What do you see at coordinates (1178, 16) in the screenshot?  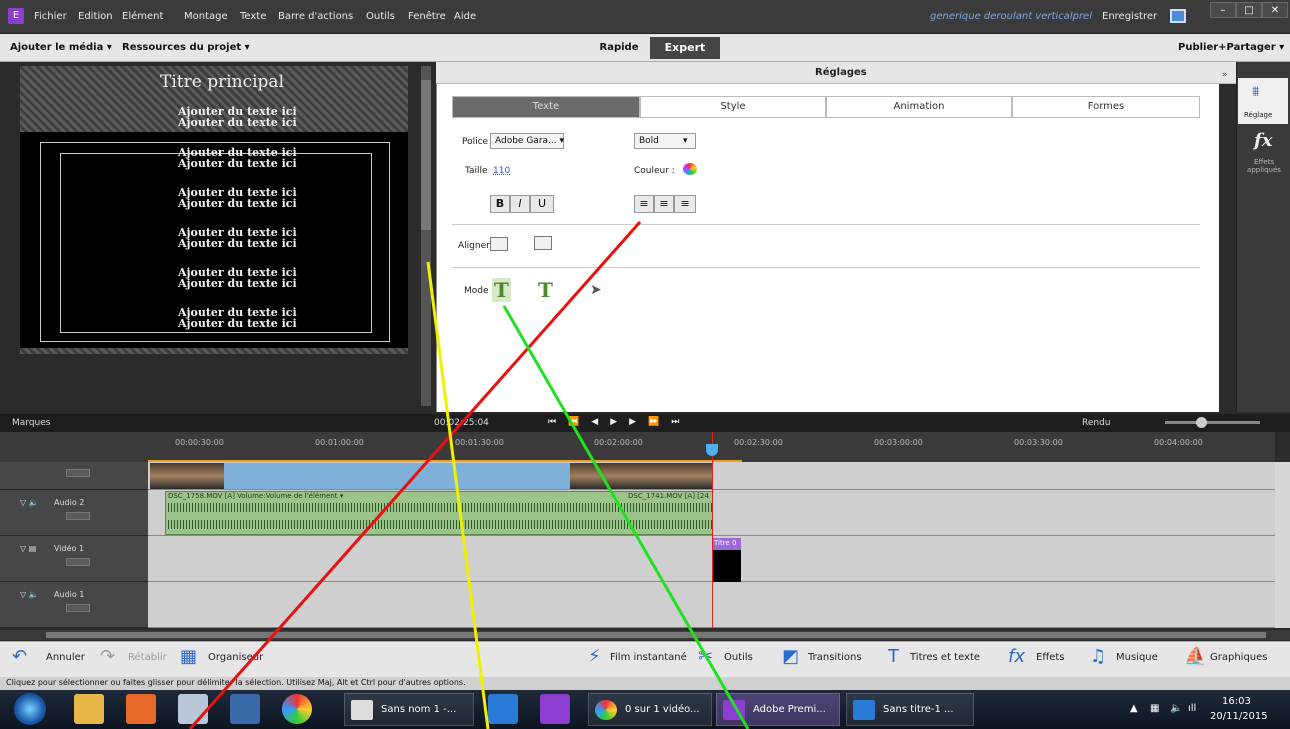 I see `fullscreen-icon` at bounding box center [1178, 16].